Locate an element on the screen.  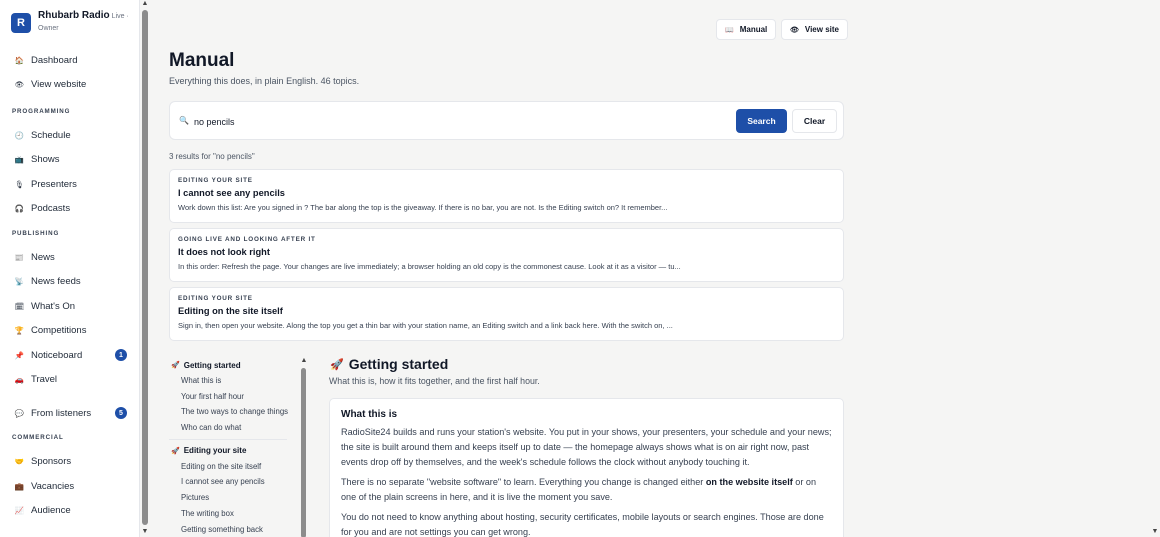
article-section-title: What this is is located at coordinates (369, 414).